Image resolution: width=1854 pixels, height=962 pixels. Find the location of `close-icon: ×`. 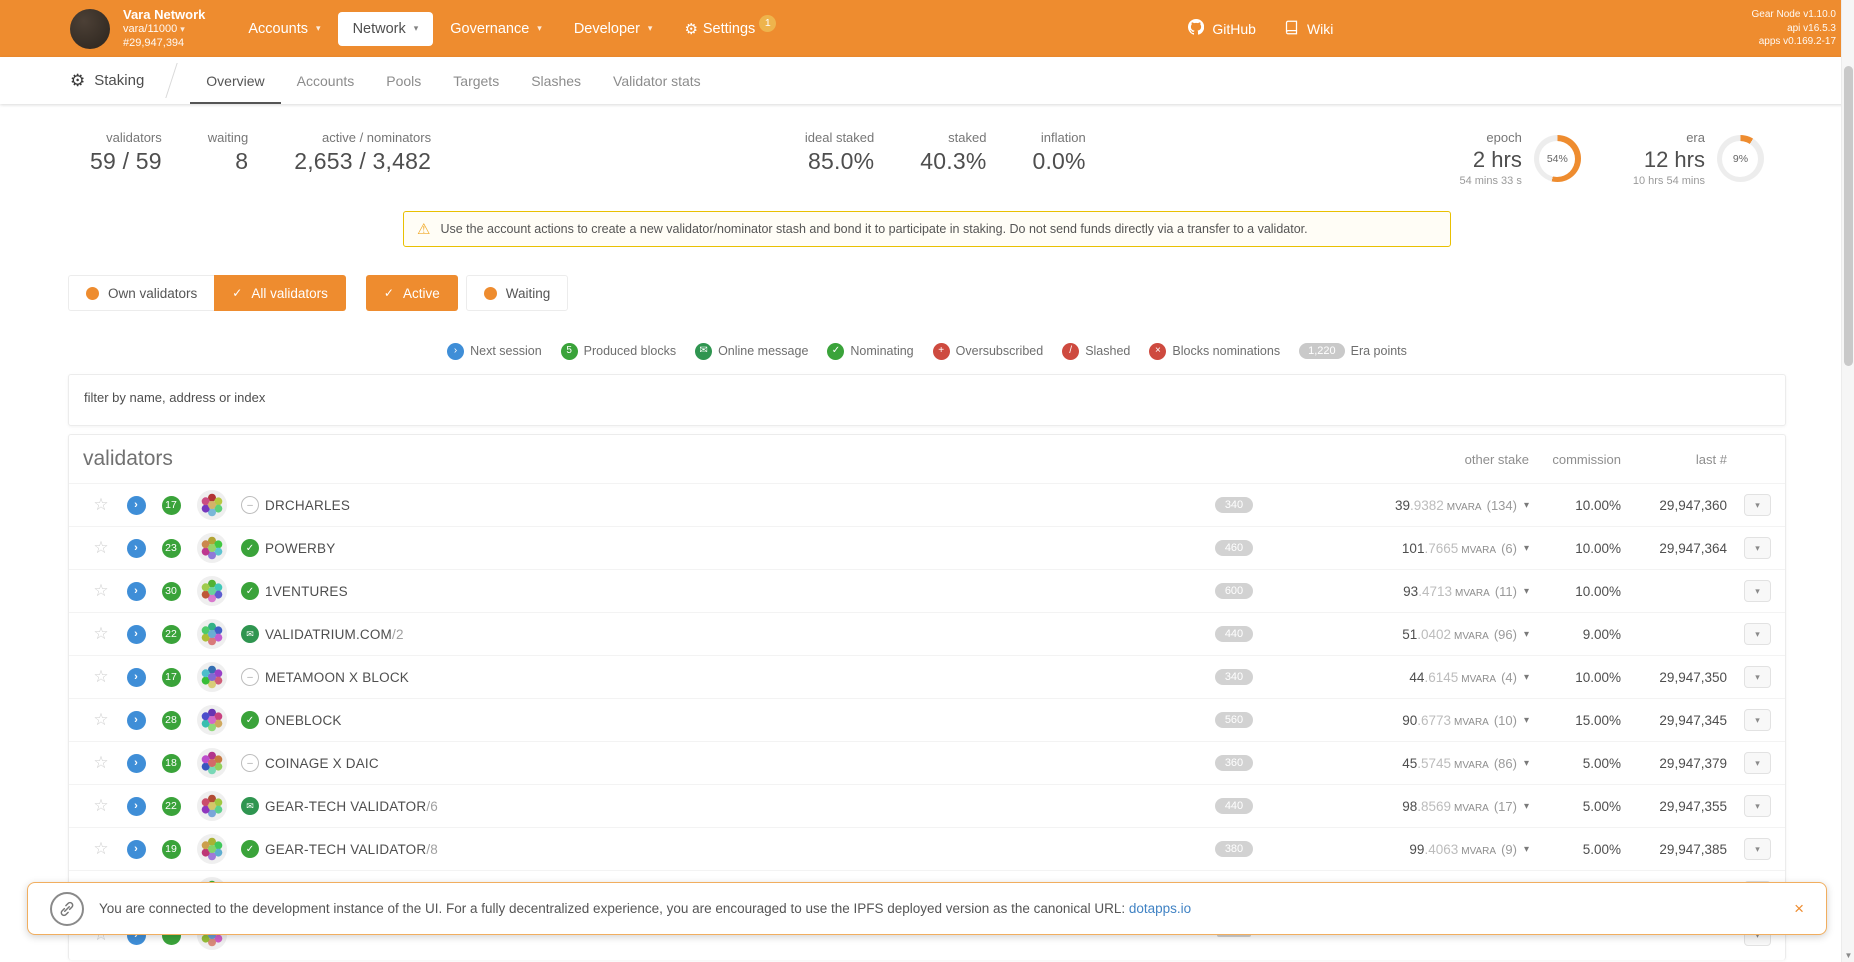

close-icon: × is located at coordinates (1799, 909).